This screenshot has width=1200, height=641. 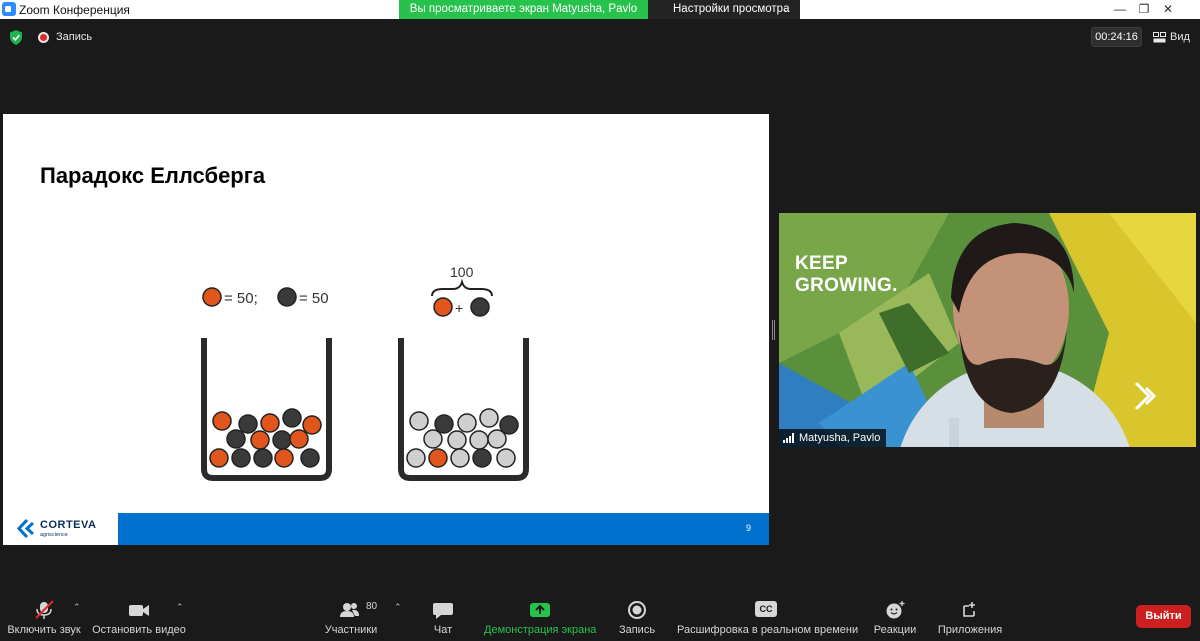 What do you see at coordinates (821, 263) in the screenshot?
I see `overlay-line-1: KEEP` at bounding box center [821, 263].